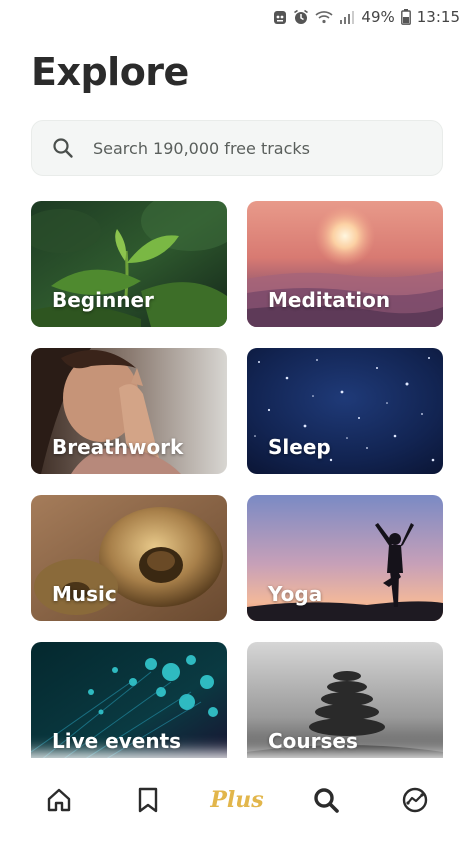 The width and height of the screenshot is (474, 842). What do you see at coordinates (345, 558) in the screenshot?
I see `category-tile-yoga: Yoga` at bounding box center [345, 558].